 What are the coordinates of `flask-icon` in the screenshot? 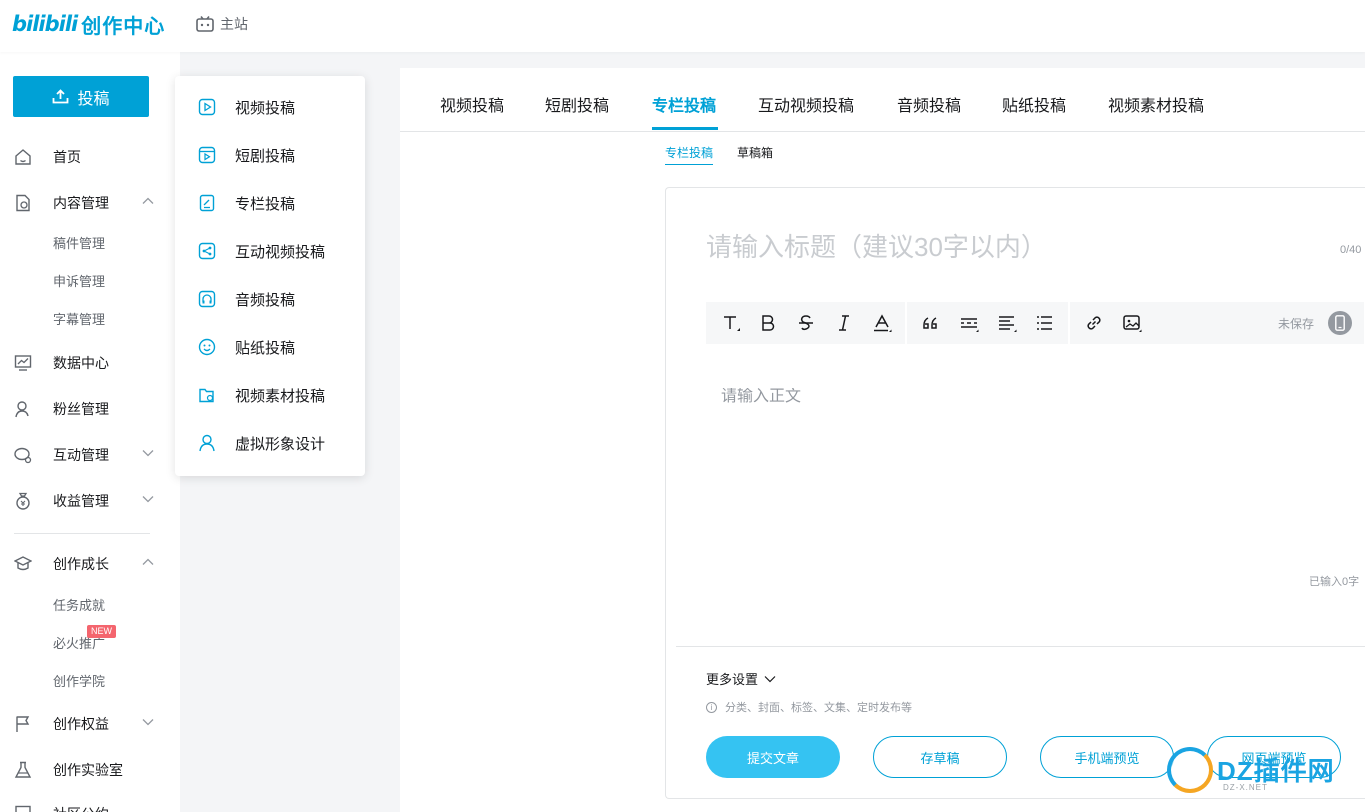 It's located at (23, 769).